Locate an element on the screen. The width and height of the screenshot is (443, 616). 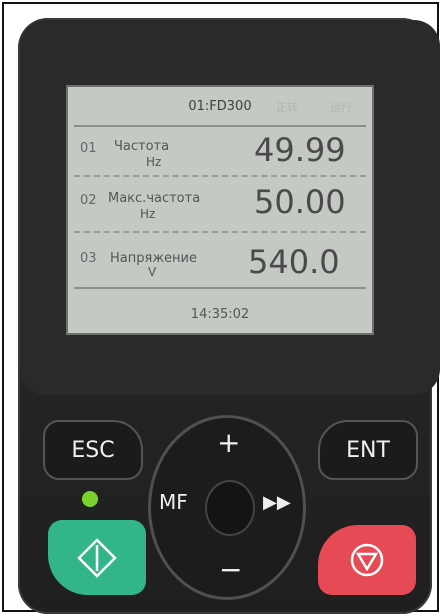
stop-button is located at coordinates (367, 560).